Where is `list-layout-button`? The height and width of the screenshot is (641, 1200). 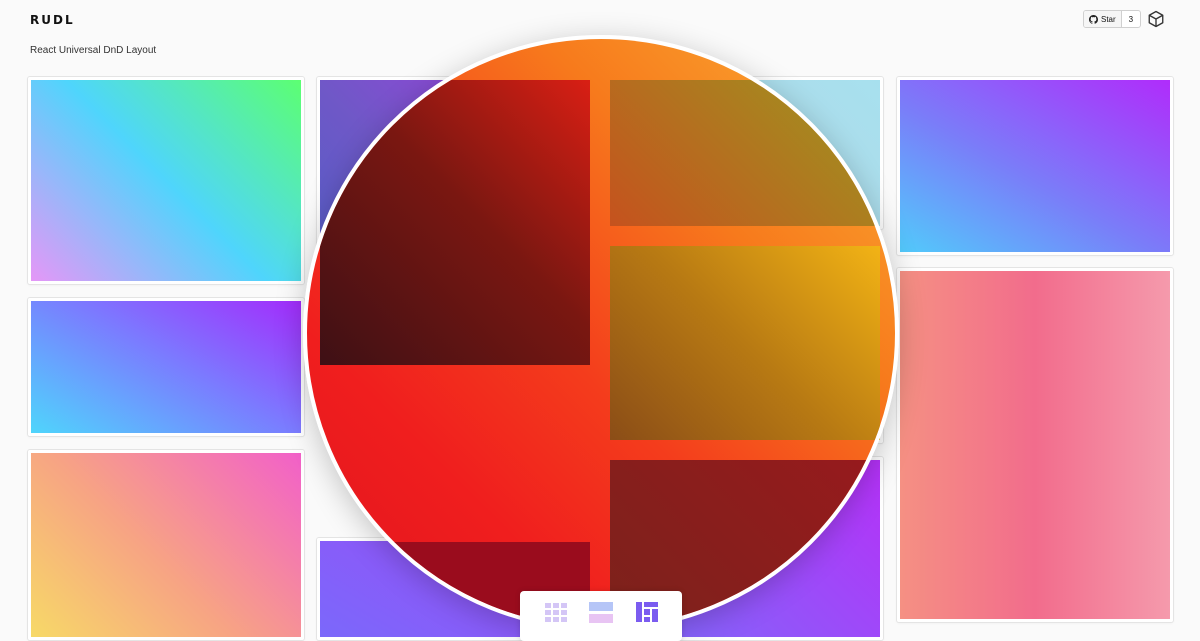
list-layout-button is located at coordinates (601, 612).